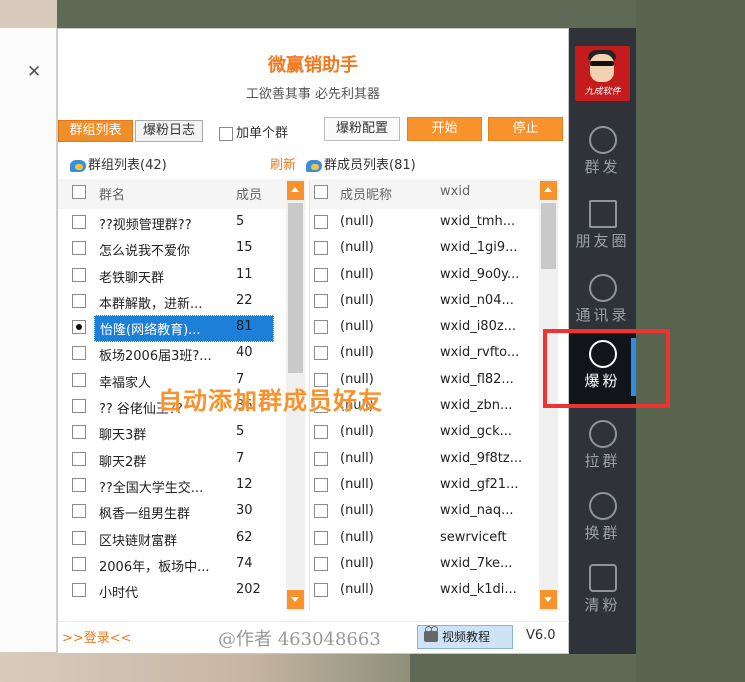  I want to click on group-row: 区块链财富群 62, so click(182, 538).